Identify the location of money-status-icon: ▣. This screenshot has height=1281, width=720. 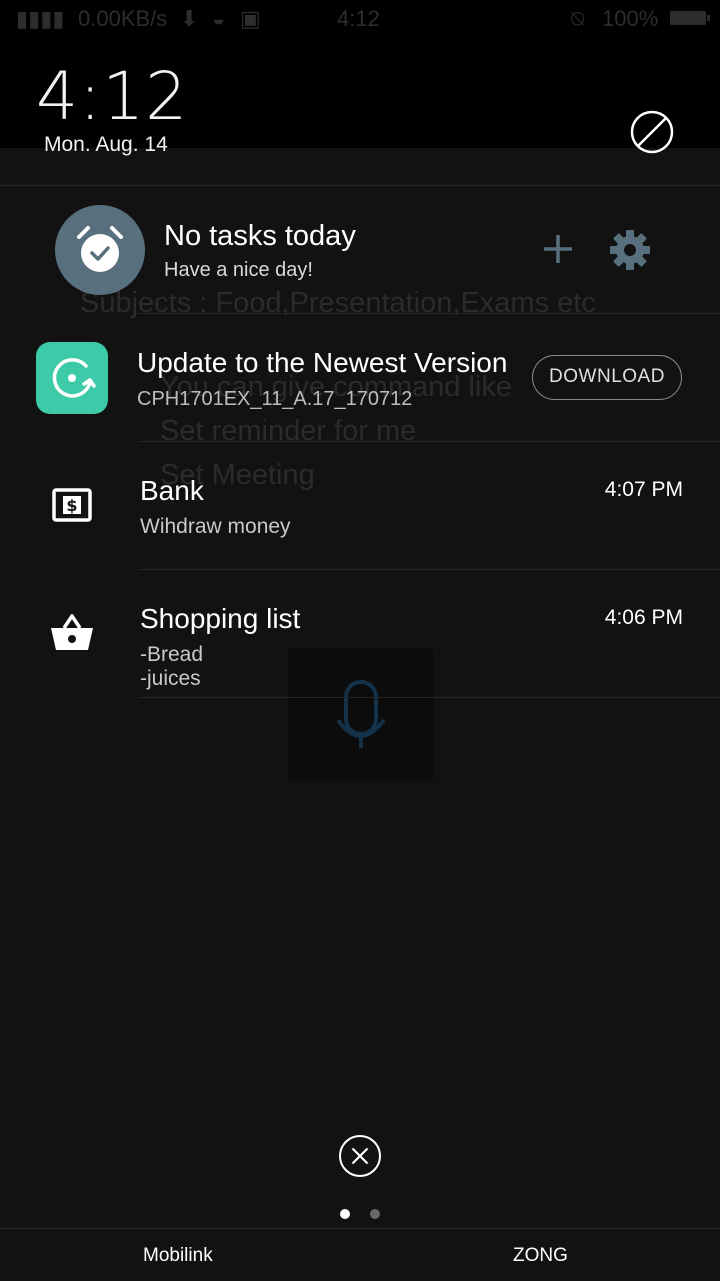
(250, 18).